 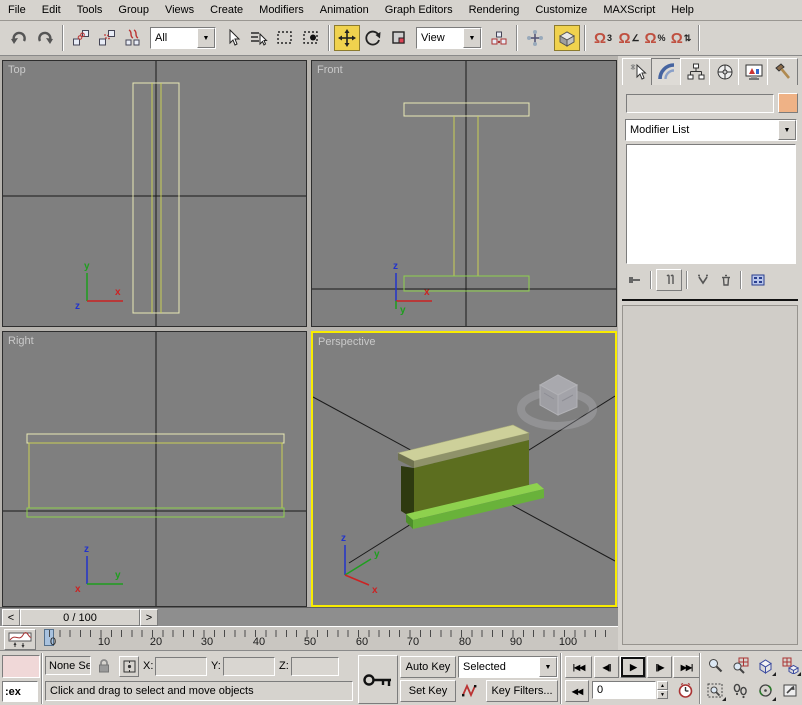 I want to click on tab-create, so click(x=637, y=71).